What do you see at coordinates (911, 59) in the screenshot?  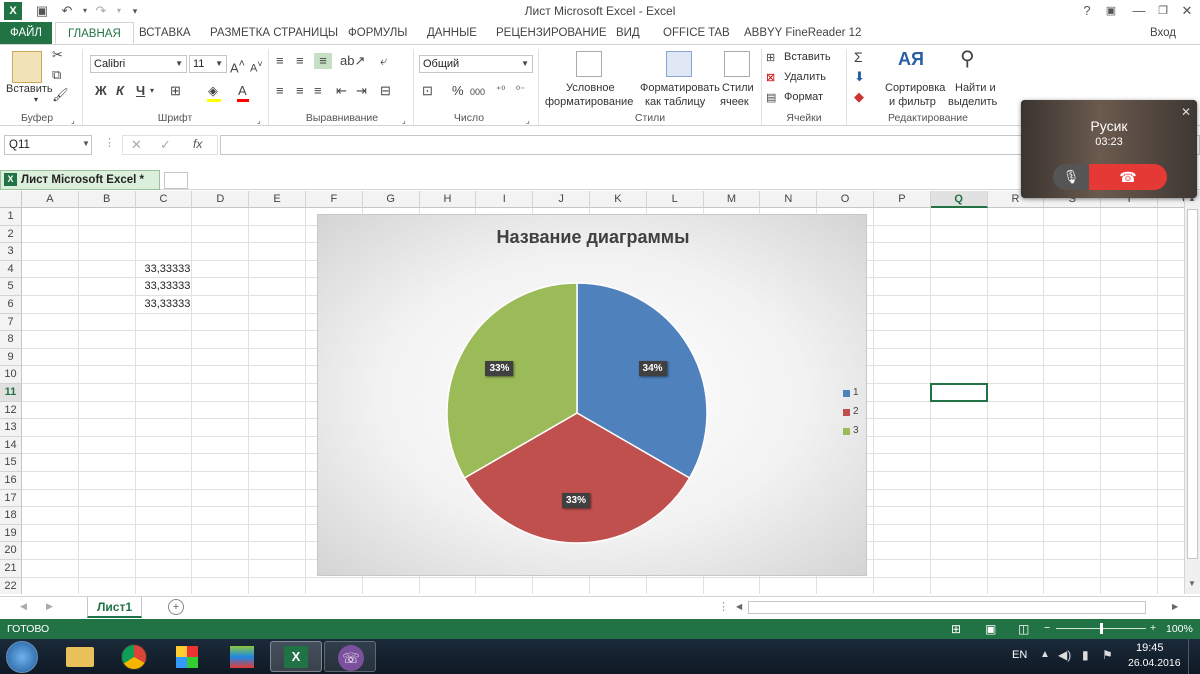 I see `sort-filter-icon: AЯ` at bounding box center [911, 59].